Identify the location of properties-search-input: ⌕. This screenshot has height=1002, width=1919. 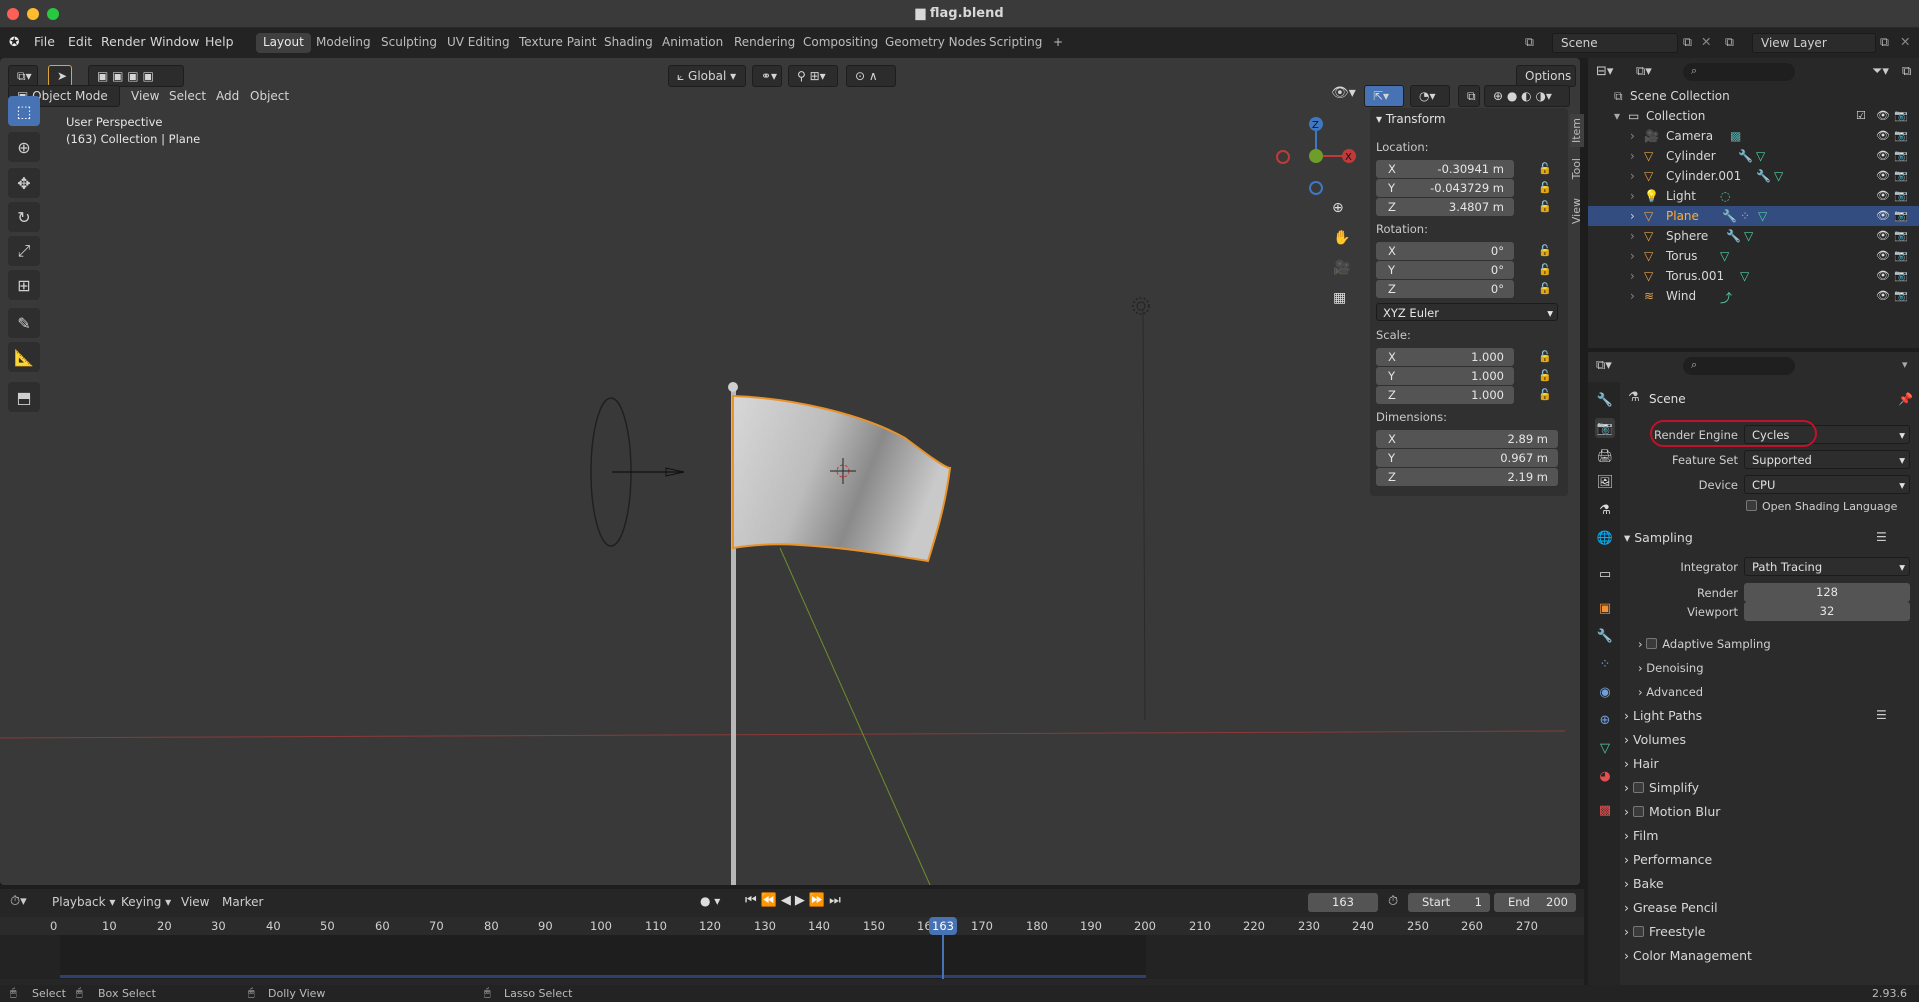
(1739, 366).